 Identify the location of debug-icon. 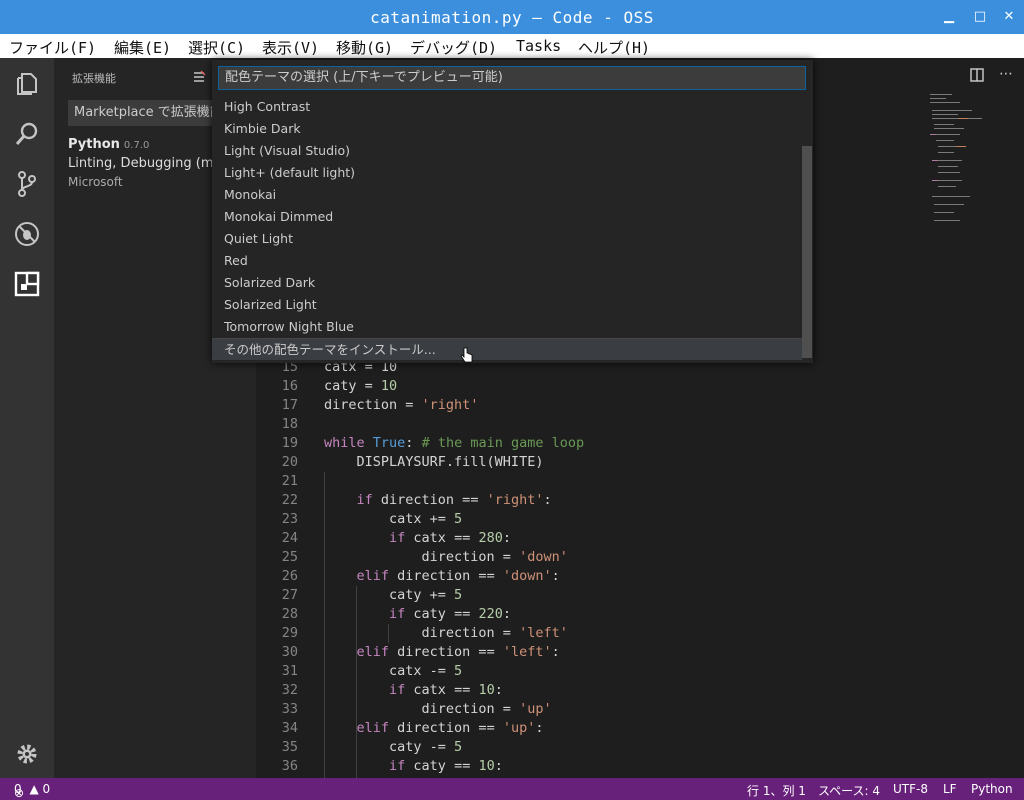
(27, 234).